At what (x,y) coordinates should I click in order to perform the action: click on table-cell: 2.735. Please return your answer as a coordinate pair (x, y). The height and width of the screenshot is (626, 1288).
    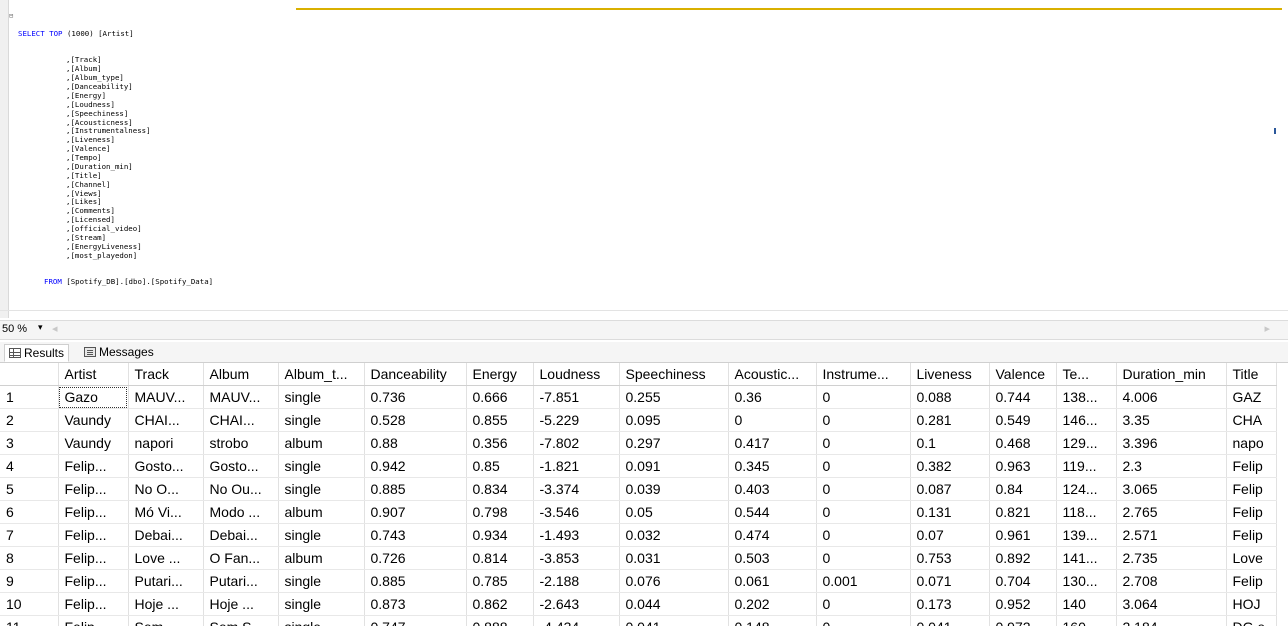
    Looking at the image, I should click on (1171, 558).